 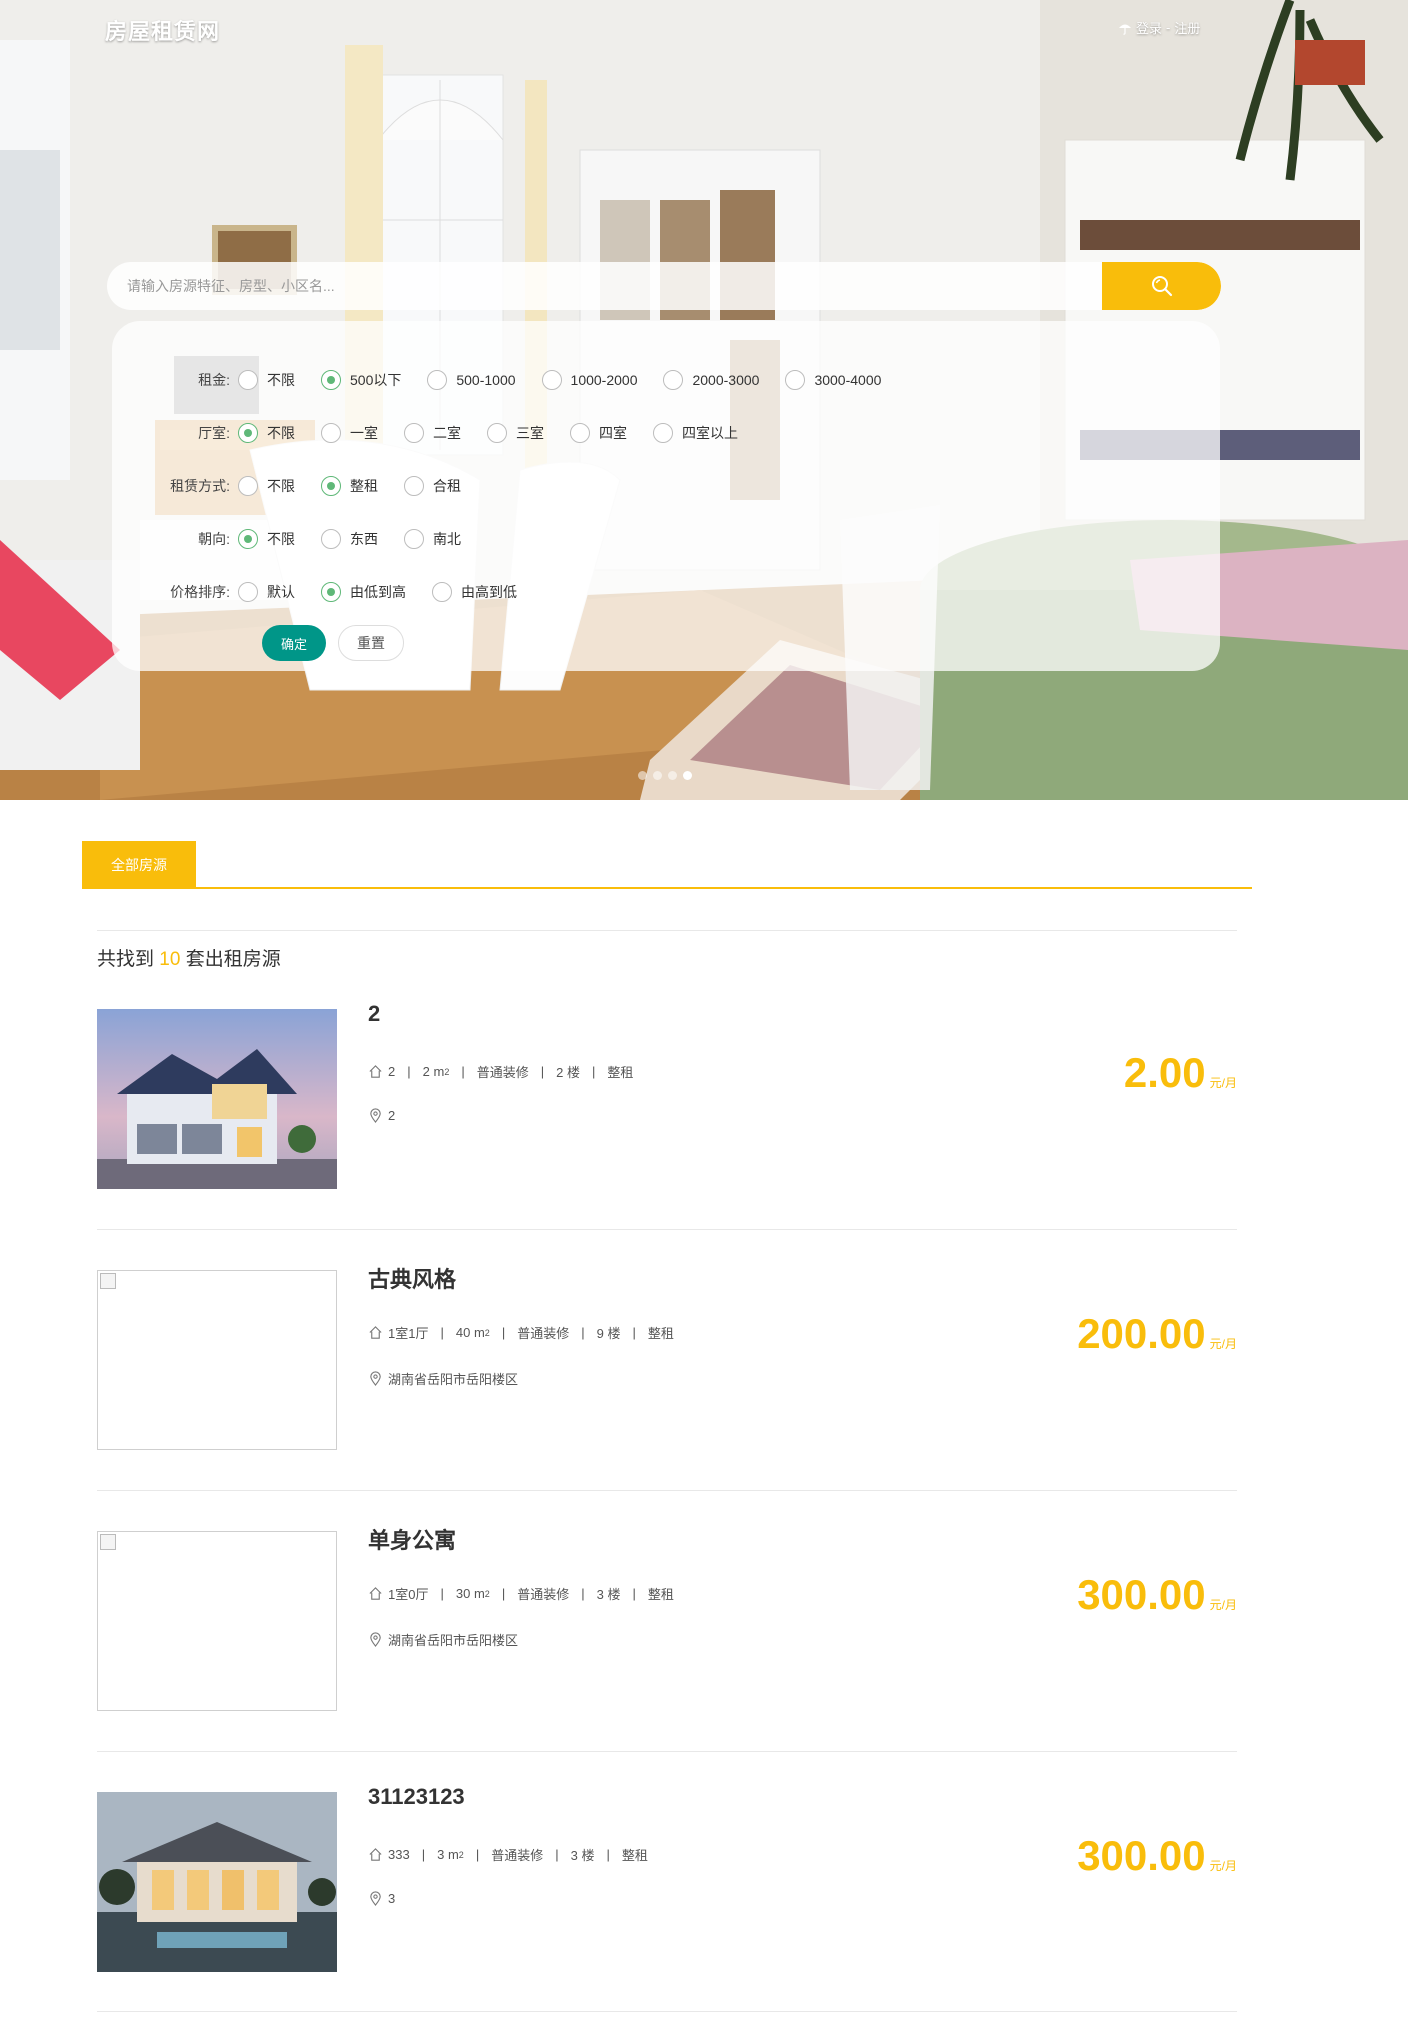 I want to click on result-count: 共找到 10 套出租房源, so click(x=189, y=959).